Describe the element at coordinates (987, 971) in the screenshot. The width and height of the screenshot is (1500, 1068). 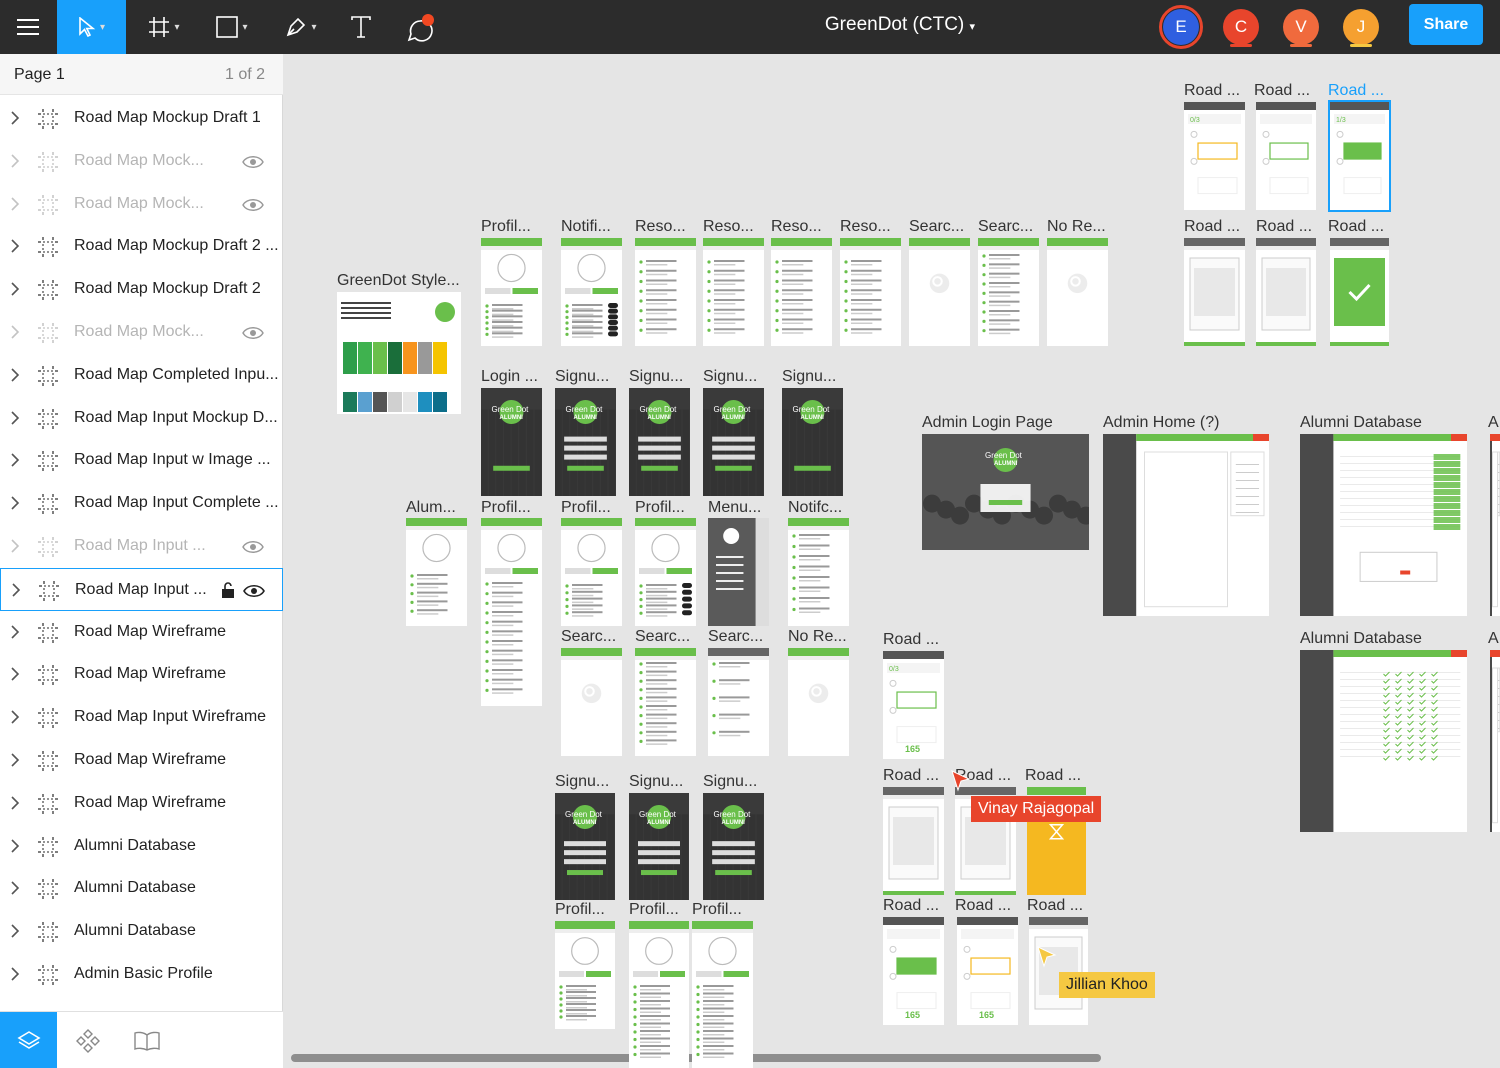
I see `road-map-artboard: 165` at that location.